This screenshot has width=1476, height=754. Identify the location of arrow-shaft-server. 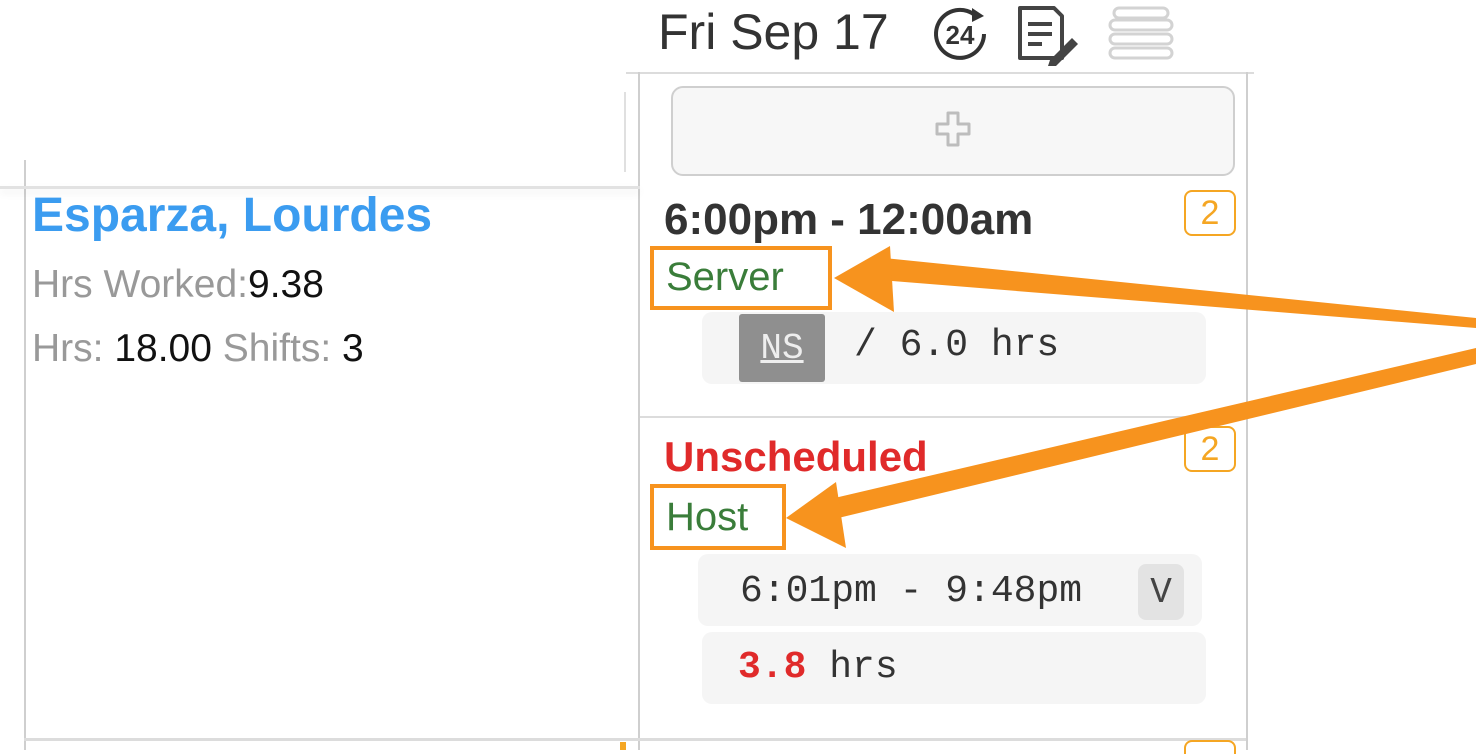
(1178, 293).